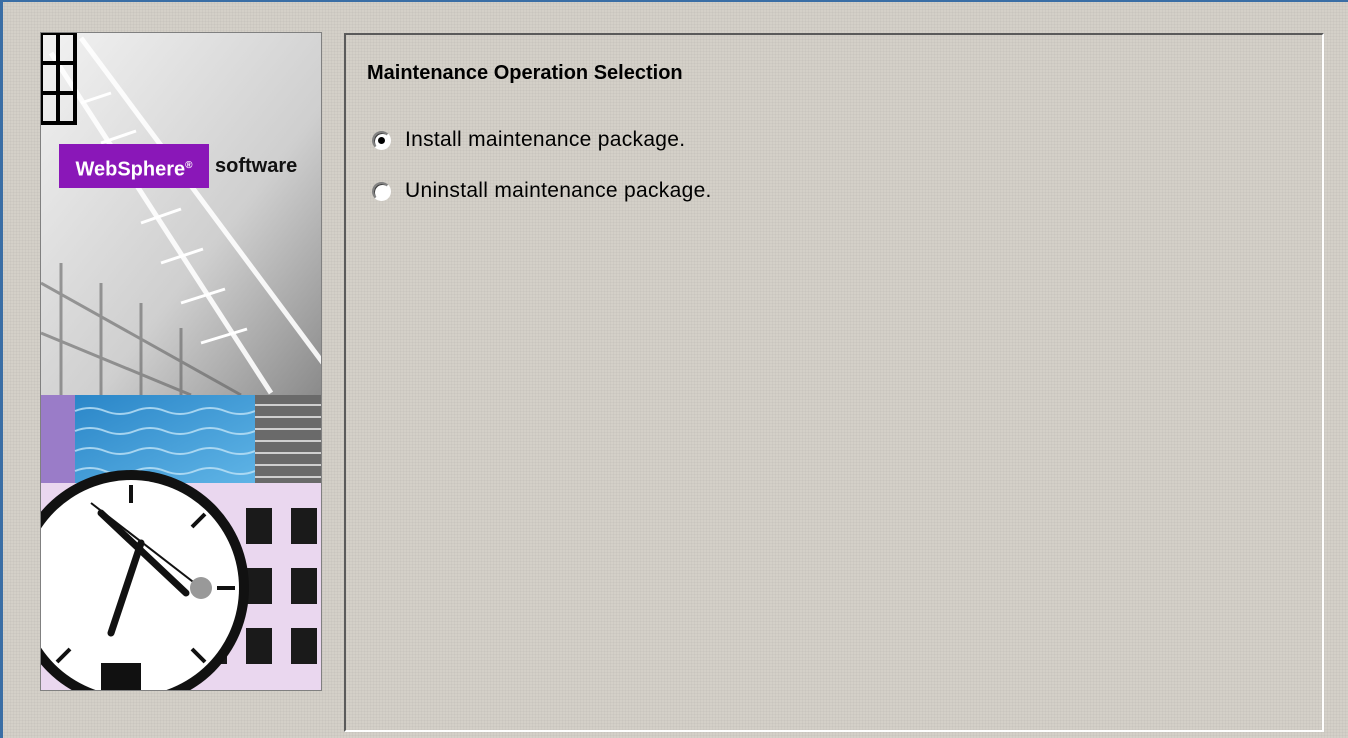 The height and width of the screenshot is (738, 1348). I want to click on uninstall-option-label: Uninstall maintenance package., so click(558, 191).